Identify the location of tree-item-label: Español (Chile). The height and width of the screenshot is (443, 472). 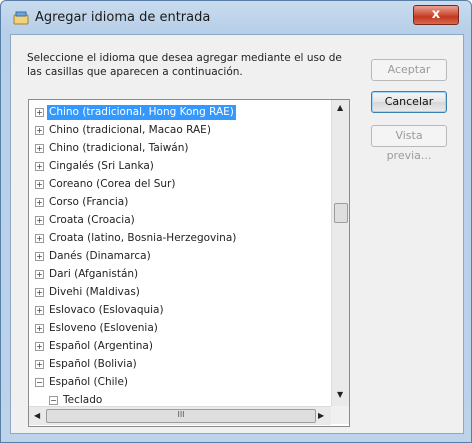
(89, 382).